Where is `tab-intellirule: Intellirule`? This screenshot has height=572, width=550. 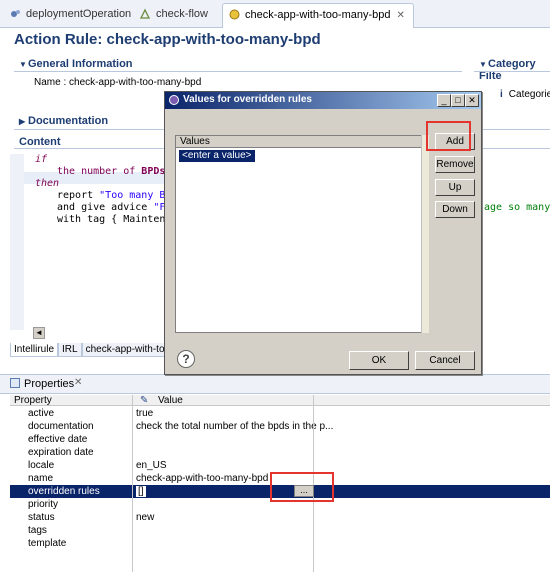 tab-intellirule: Intellirule is located at coordinates (34, 350).